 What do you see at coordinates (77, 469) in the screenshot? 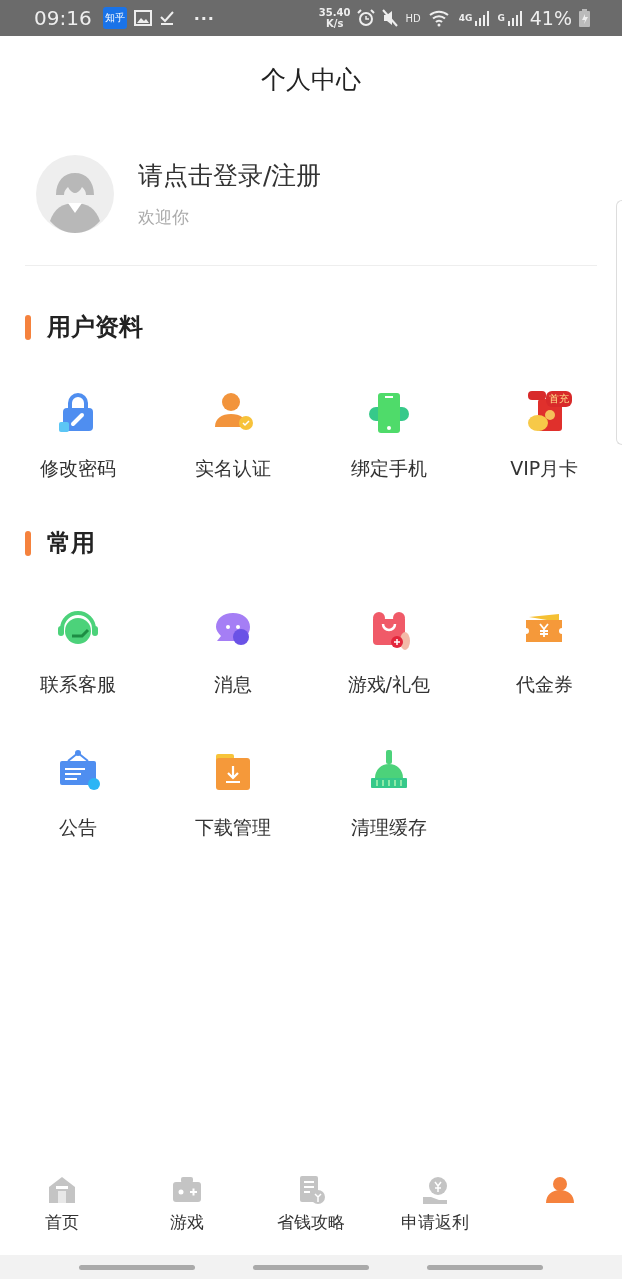
I see `menu-item-label: 修改密码` at bounding box center [77, 469].